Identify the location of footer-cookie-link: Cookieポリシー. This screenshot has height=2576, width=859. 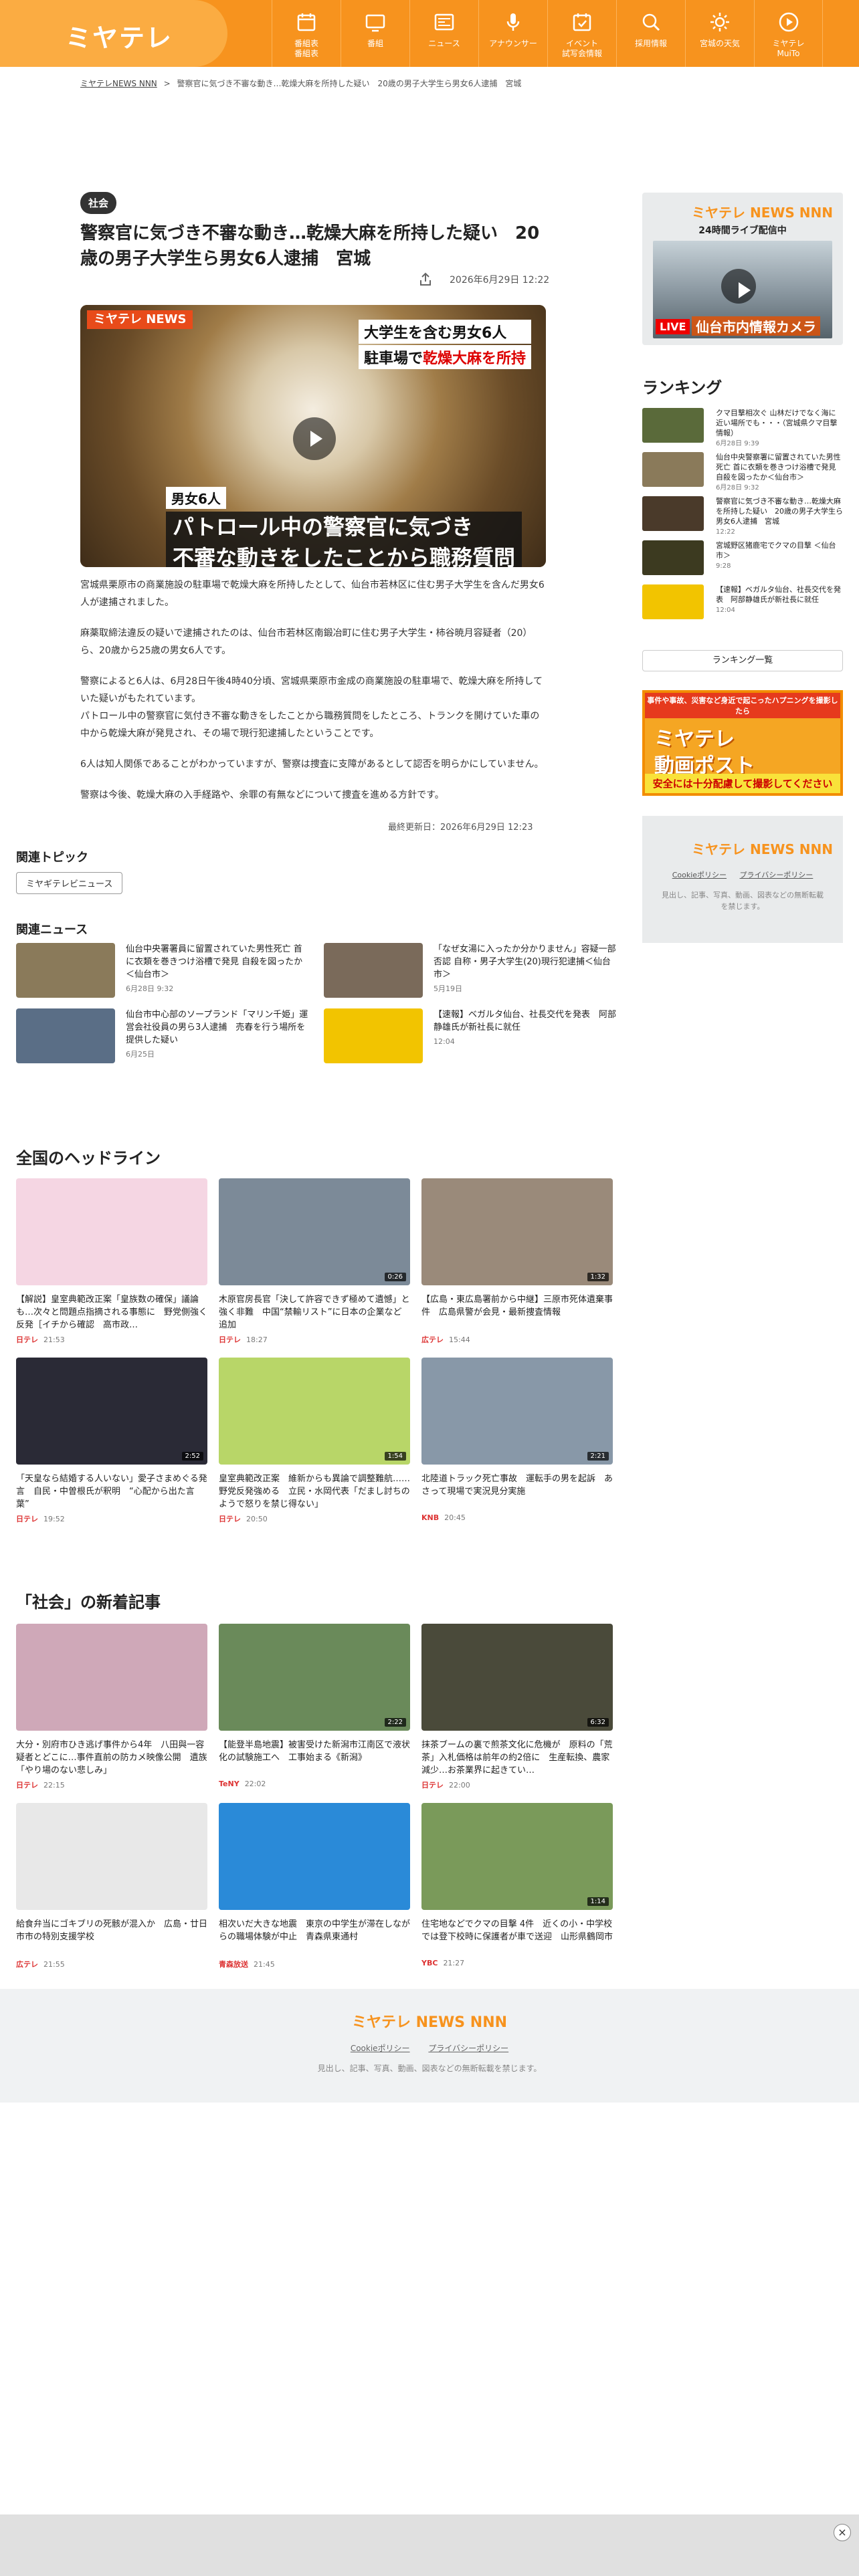
(380, 2048).